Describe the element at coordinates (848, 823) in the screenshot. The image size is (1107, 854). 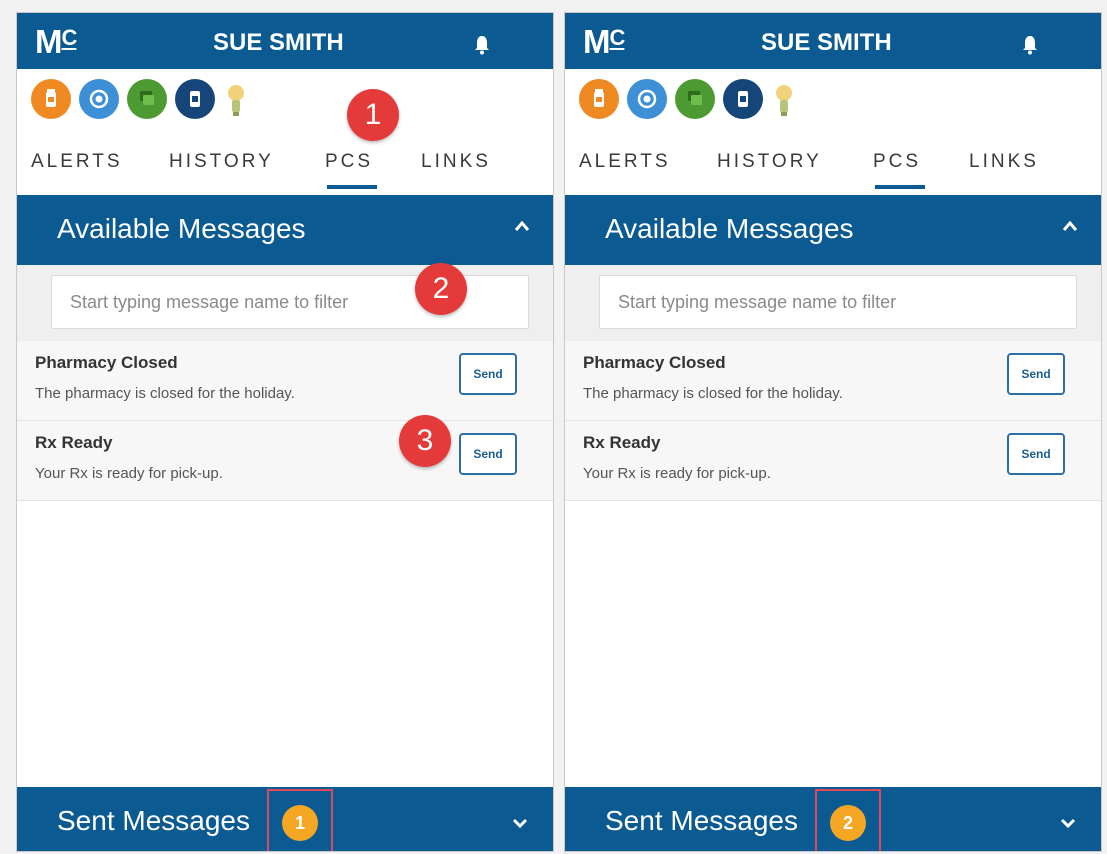
I see `sent-count-badge: 2` at that location.